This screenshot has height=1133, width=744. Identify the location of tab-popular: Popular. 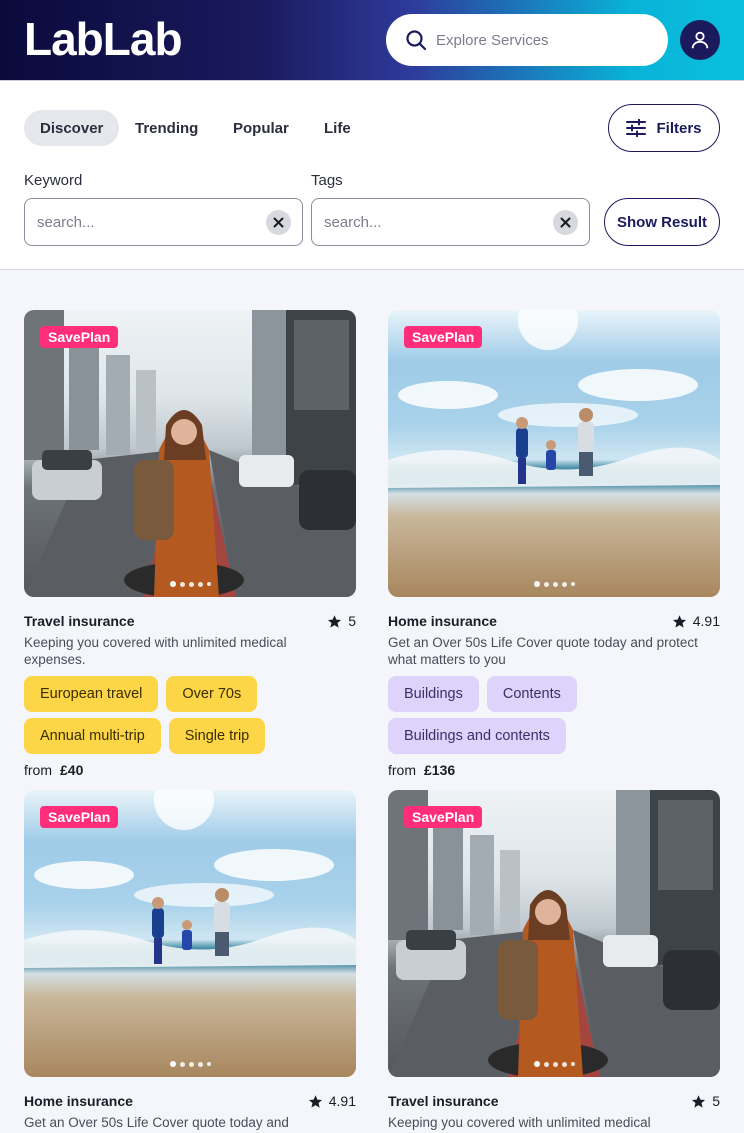
(261, 128).